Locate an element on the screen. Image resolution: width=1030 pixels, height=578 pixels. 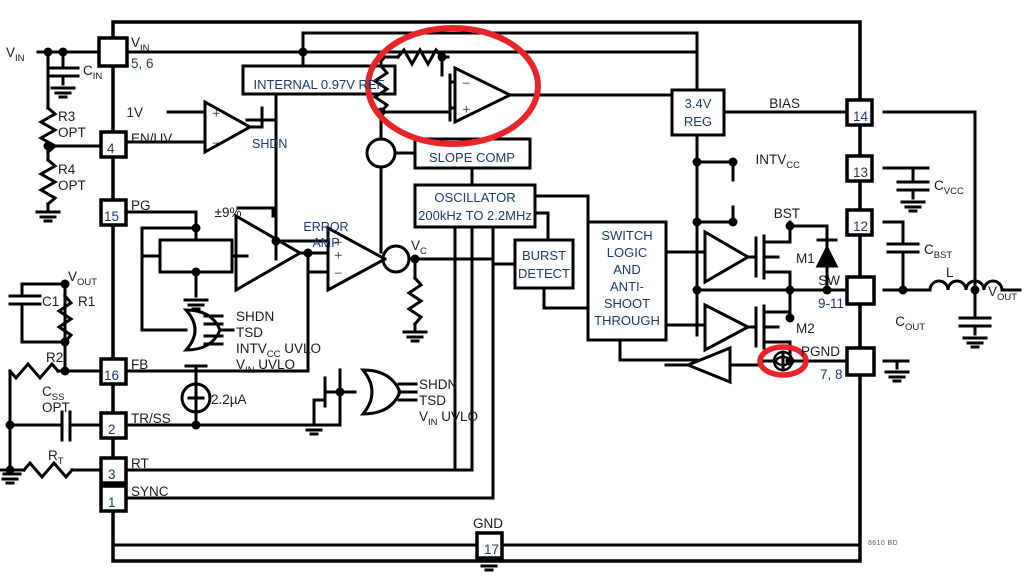
pin-number-fb: 16 is located at coordinates (111, 375).